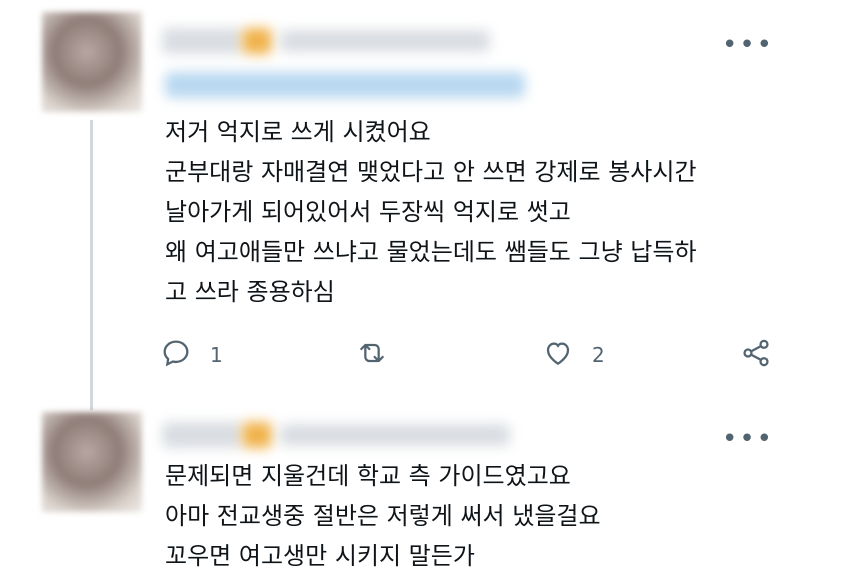  I want to click on reply-count: 1, so click(216, 355).